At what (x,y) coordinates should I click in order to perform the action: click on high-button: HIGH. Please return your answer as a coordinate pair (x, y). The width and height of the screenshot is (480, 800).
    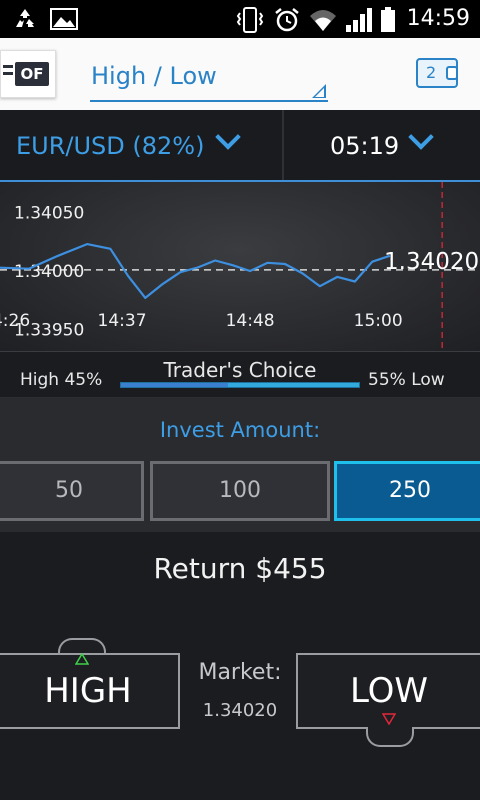
    Looking at the image, I should click on (90, 691).